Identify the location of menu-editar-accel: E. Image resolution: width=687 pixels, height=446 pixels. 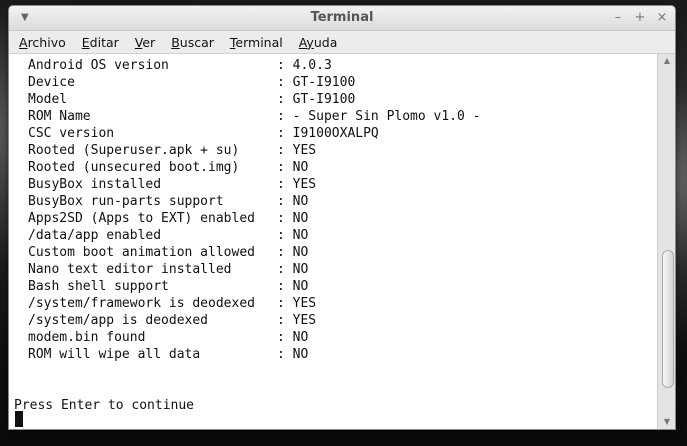
(85, 42).